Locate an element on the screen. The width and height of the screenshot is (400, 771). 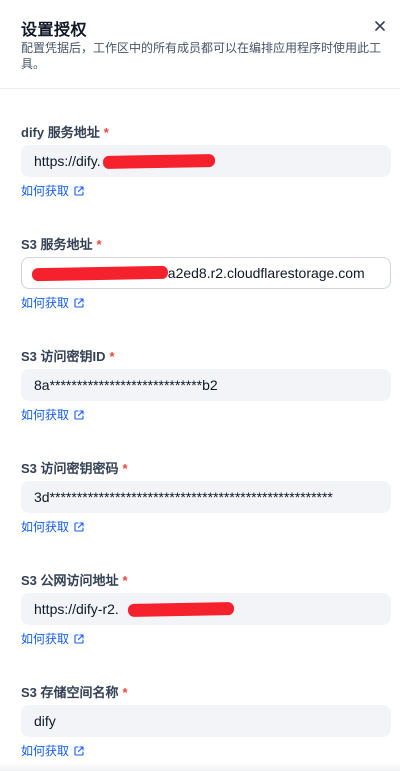
field-label-s3-endpoint: S3 服务地址 * is located at coordinates (61, 243).